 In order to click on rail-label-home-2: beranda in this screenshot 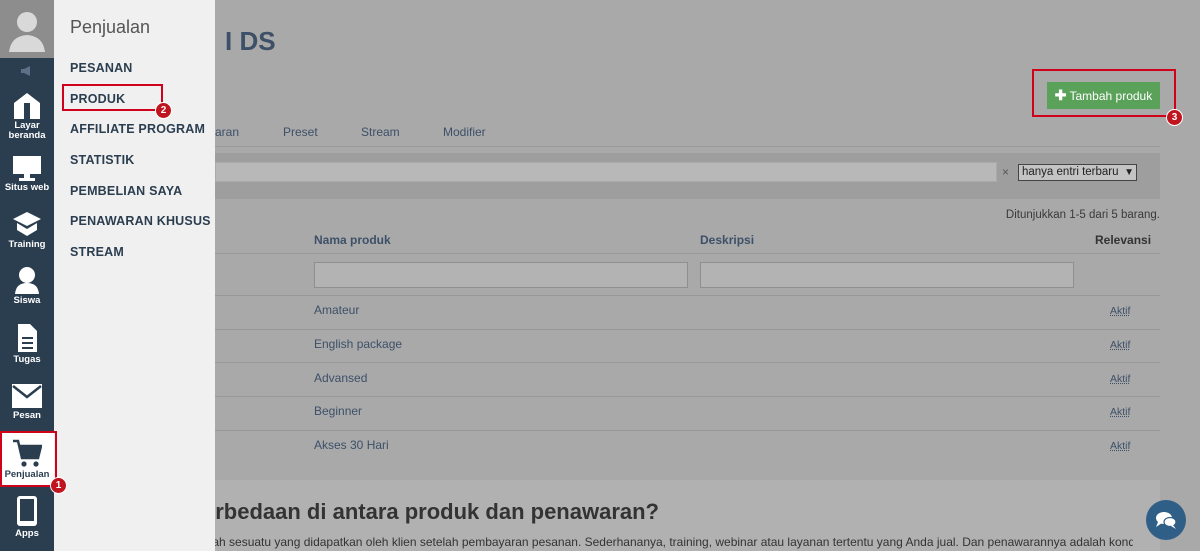, I will do `click(27, 135)`.